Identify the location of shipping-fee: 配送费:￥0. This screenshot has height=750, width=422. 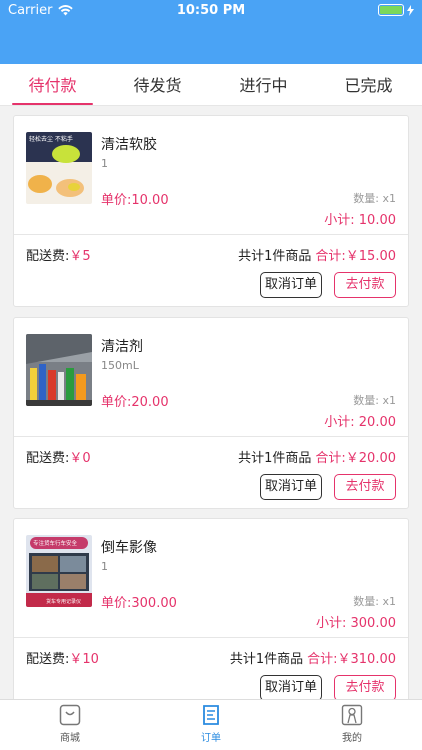
(58, 456).